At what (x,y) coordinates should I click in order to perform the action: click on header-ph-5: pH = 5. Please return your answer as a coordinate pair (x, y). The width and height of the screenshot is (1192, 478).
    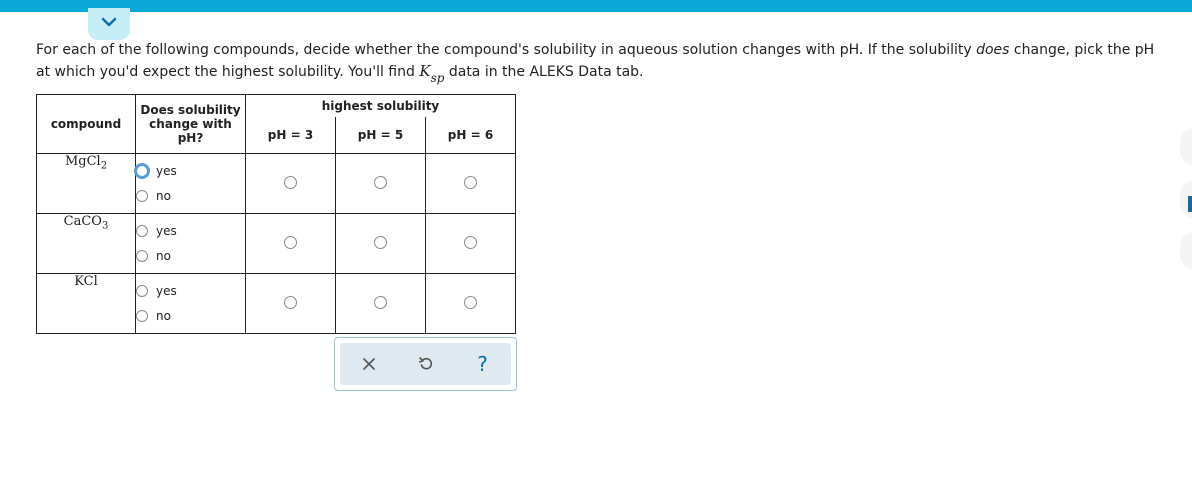
    Looking at the image, I should click on (380, 136).